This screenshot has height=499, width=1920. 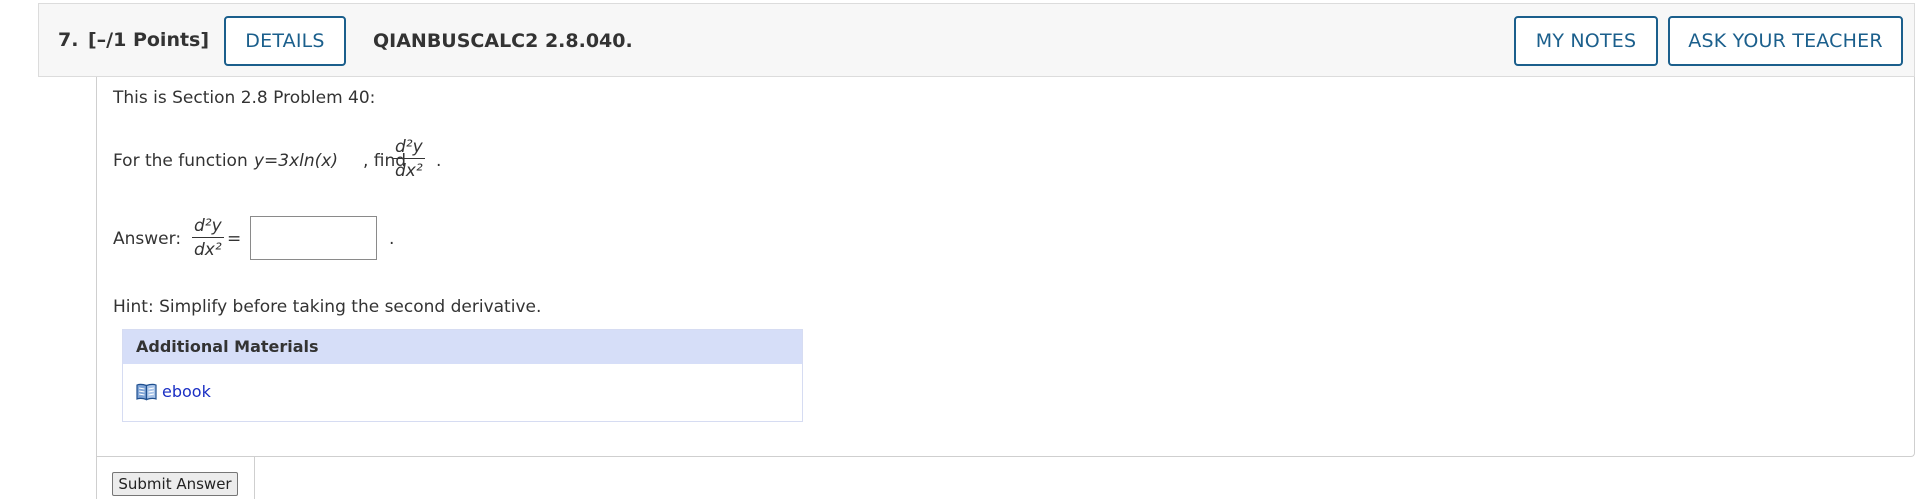 I want to click on equals-sign: =, so click(x=234, y=239).